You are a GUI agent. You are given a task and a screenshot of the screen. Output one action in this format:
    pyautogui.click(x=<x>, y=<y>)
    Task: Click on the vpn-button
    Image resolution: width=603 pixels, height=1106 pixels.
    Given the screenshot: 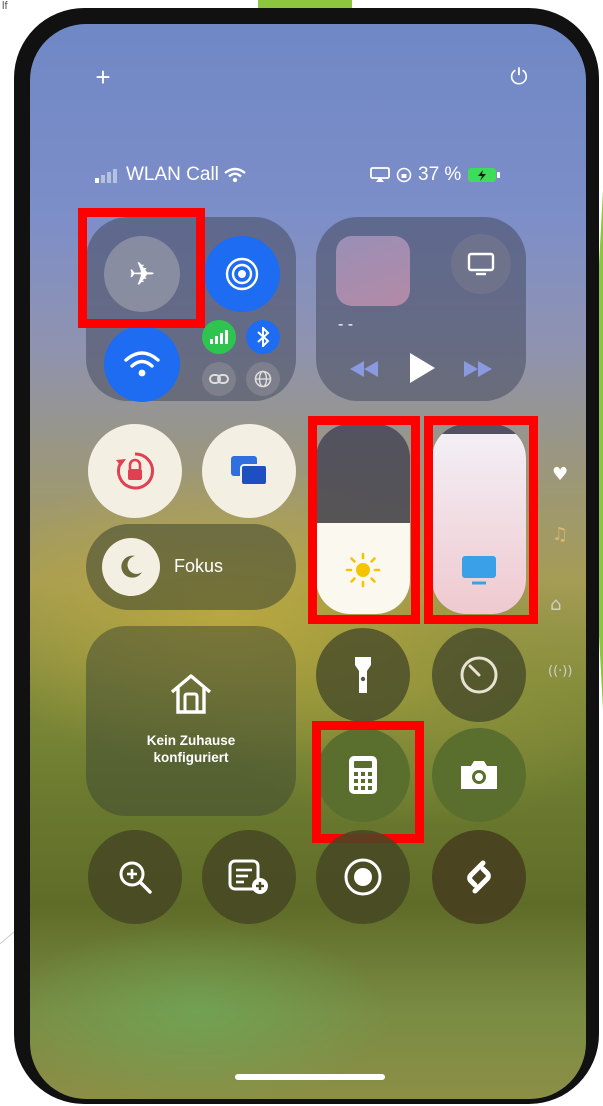 What is the action you would take?
    pyautogui.click(x=263, y=379)
    